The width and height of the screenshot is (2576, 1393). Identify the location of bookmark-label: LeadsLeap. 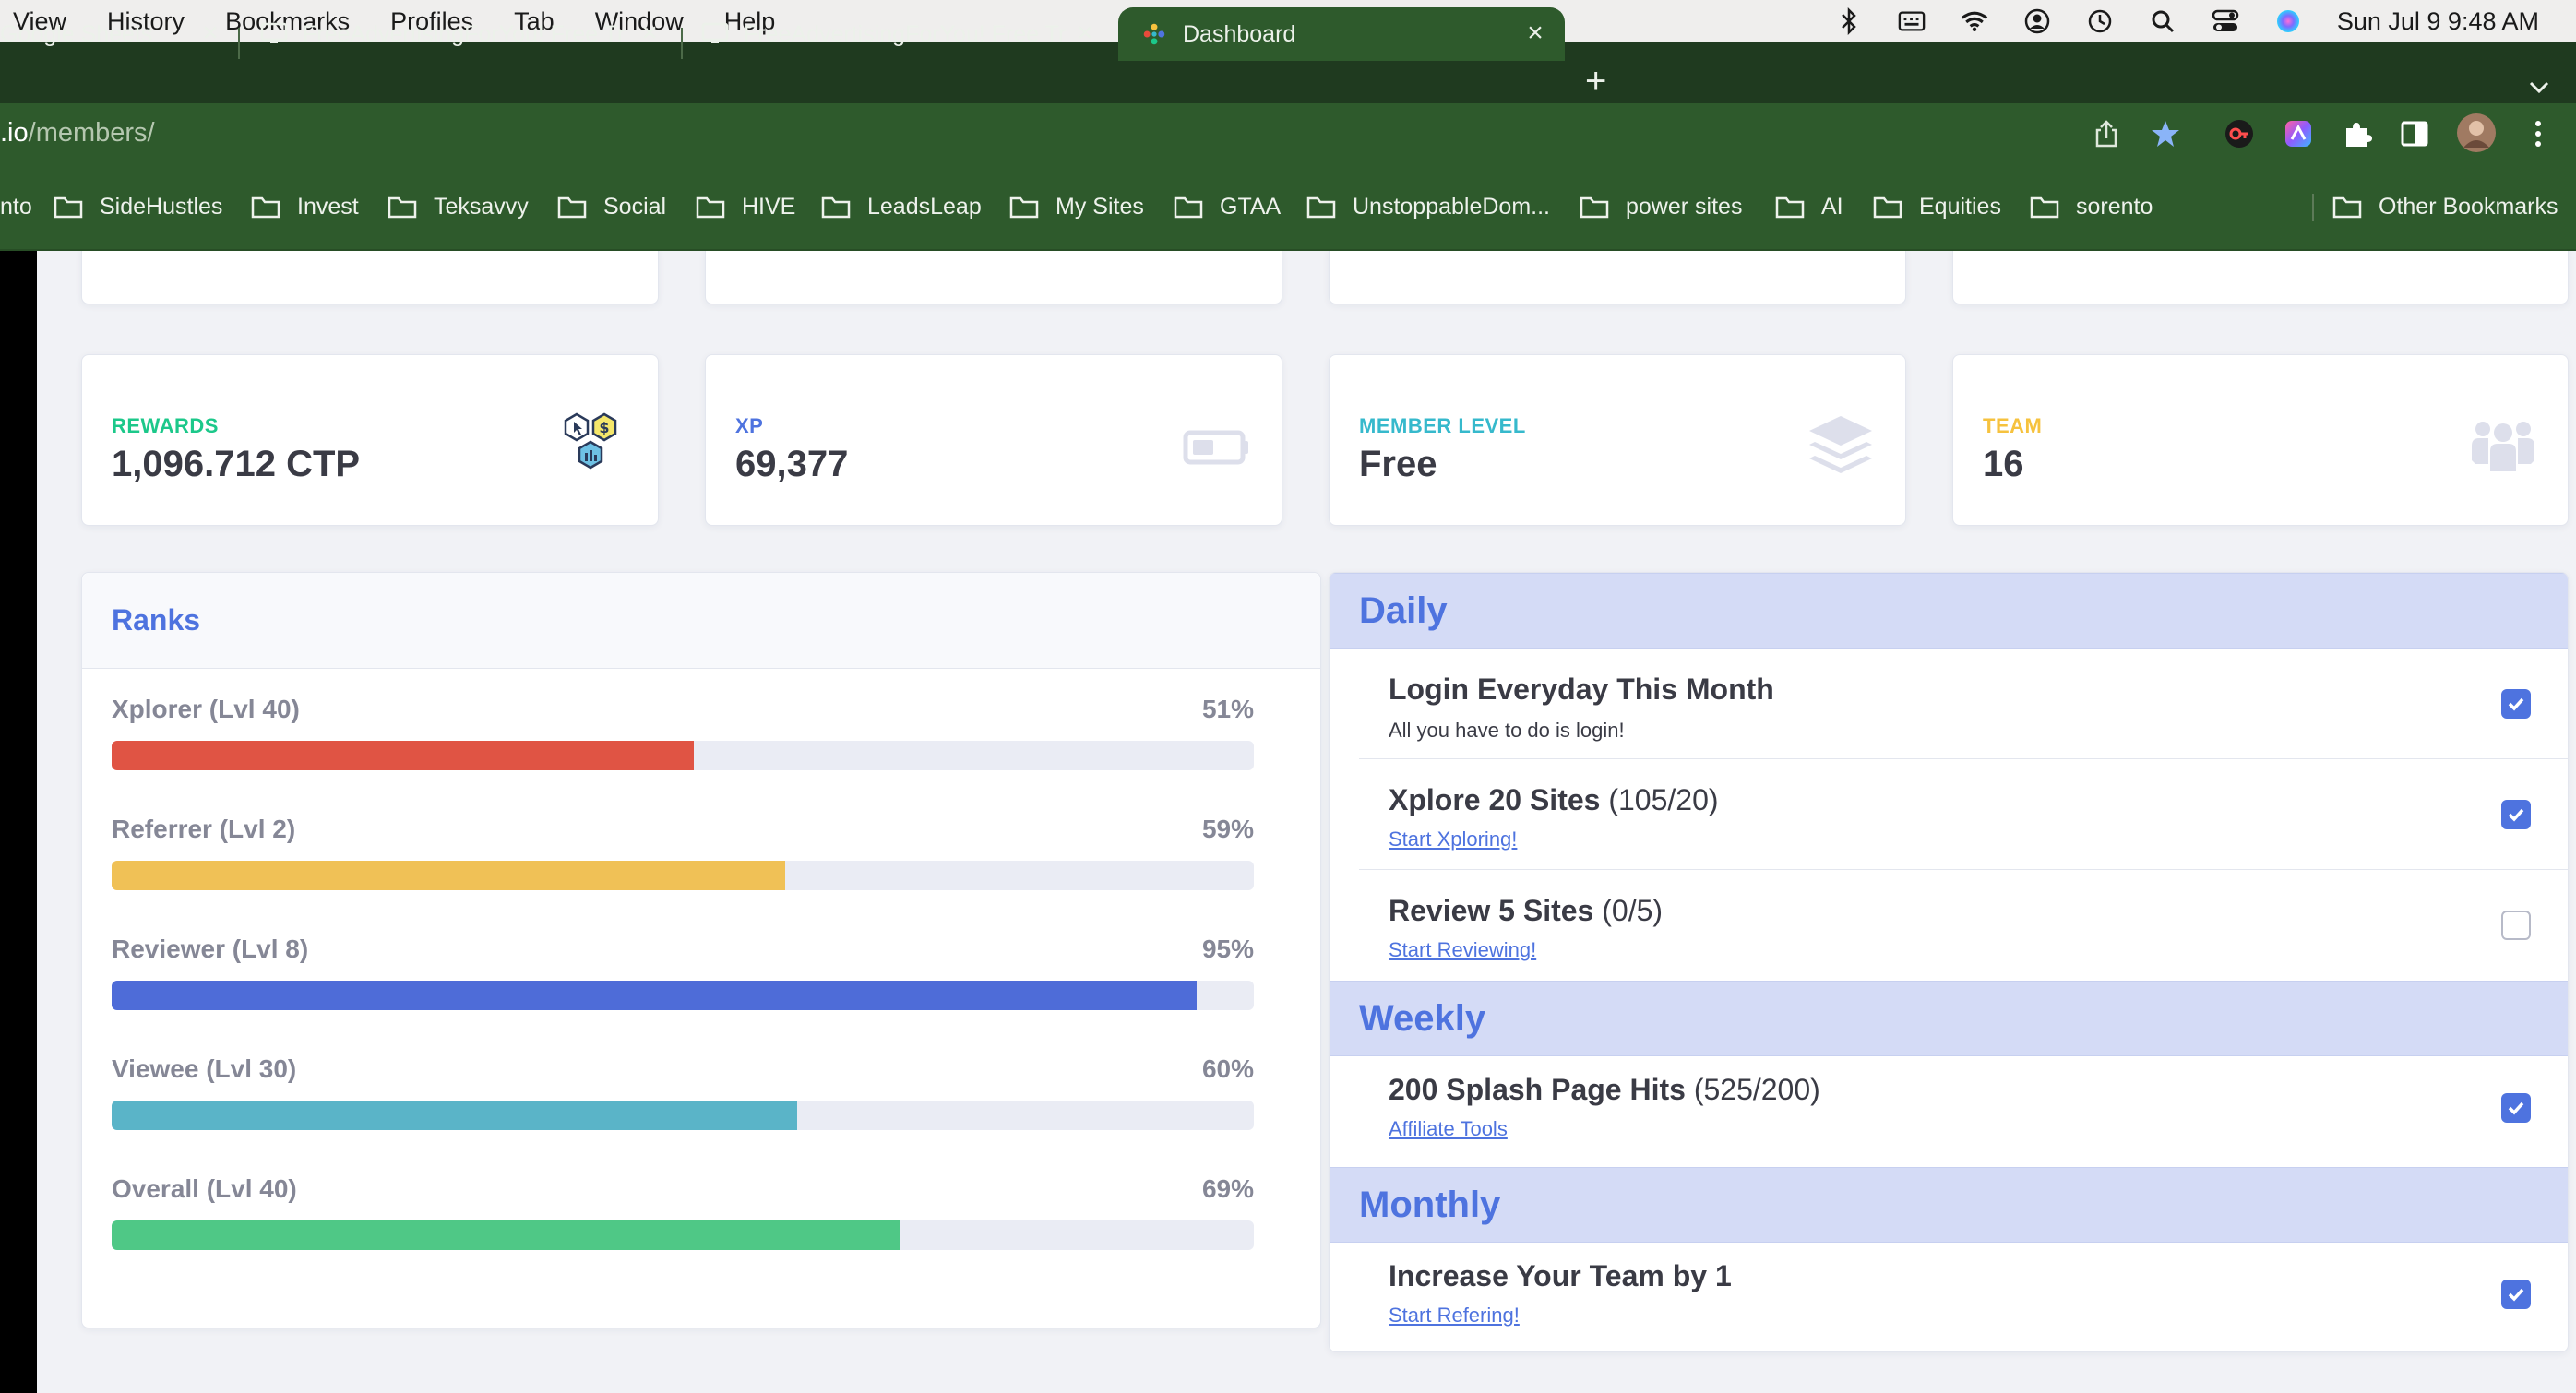
(925, 206).